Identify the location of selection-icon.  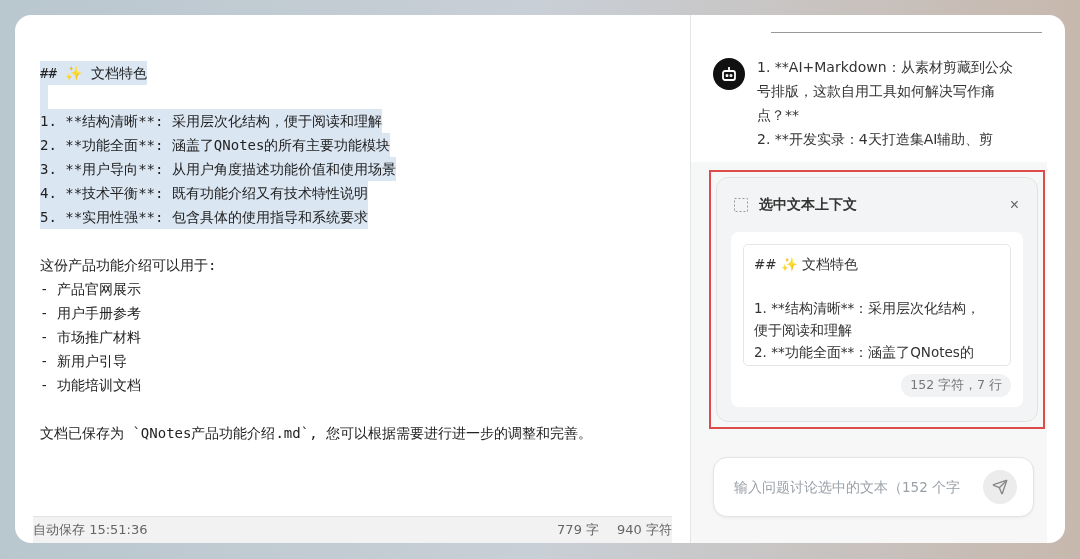
(741, 205).